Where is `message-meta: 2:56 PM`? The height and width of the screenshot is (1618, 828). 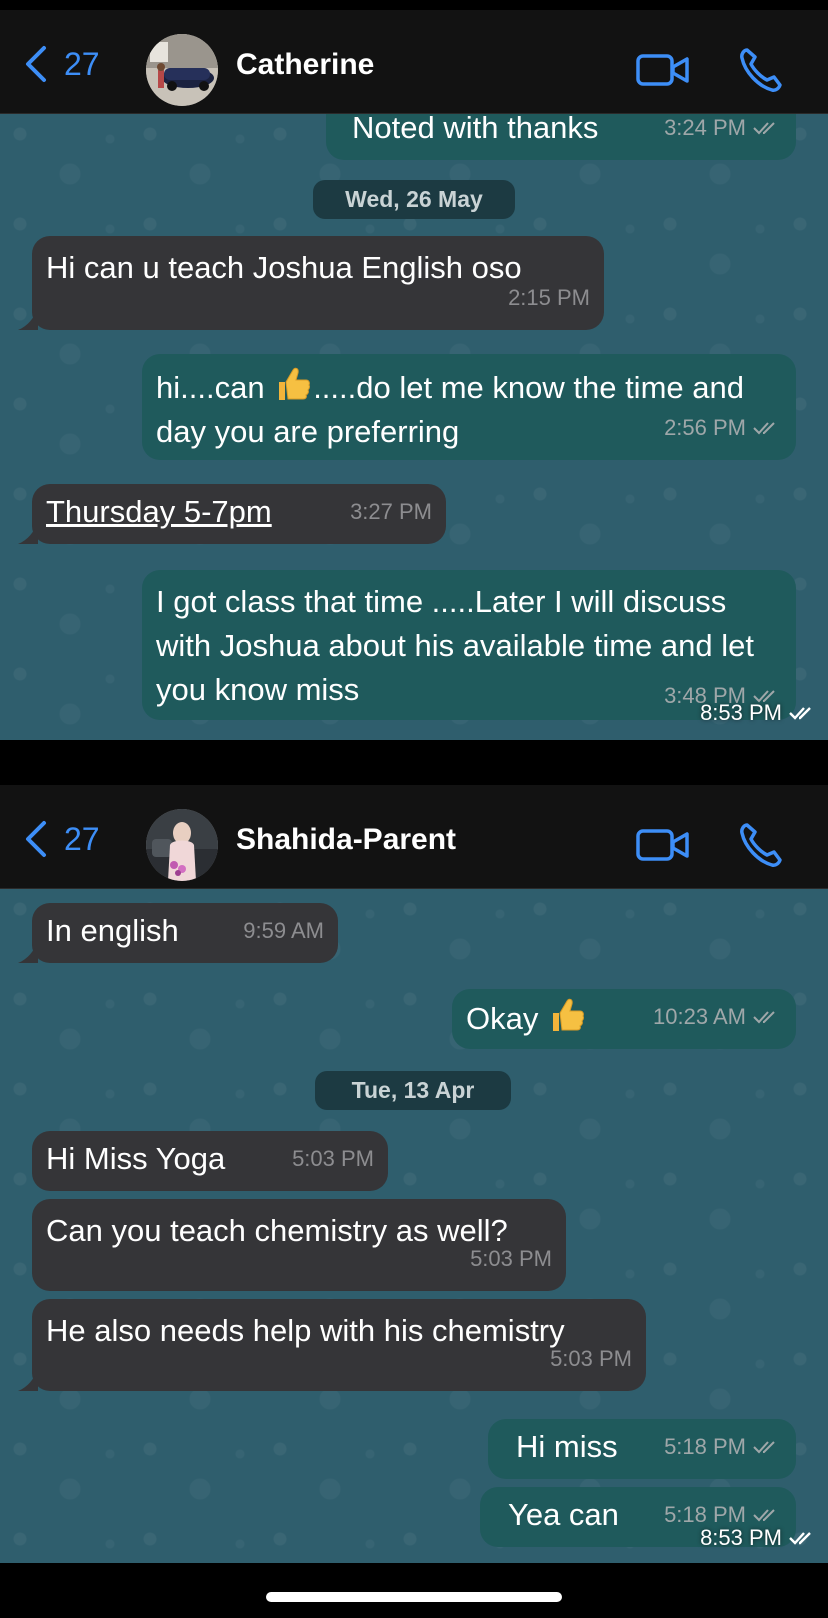
message-meta: 2:56 PM is located at coordinates (723, 428).